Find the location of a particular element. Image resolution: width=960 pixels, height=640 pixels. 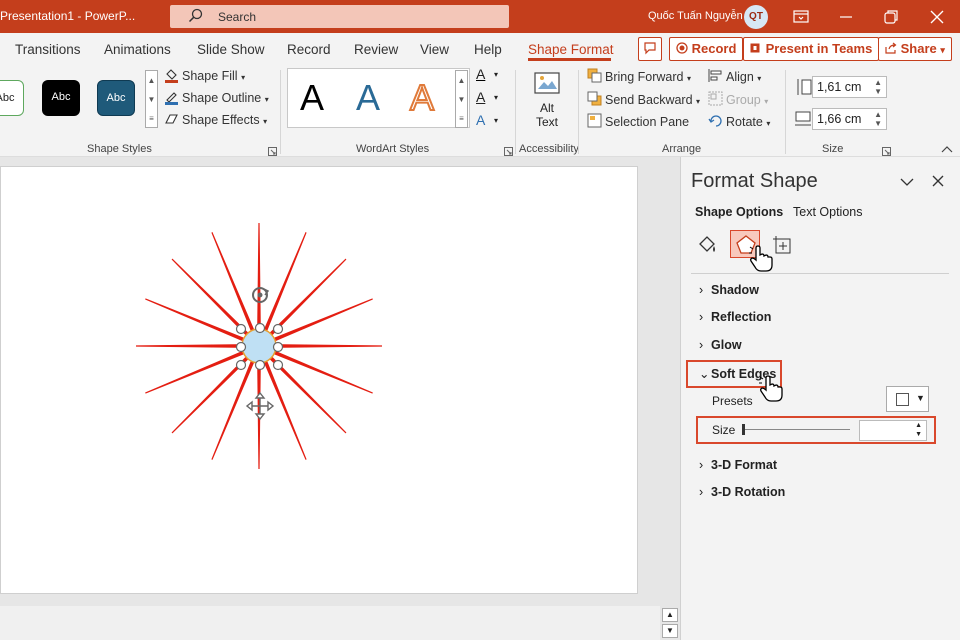

soft-edge-size-slider is located at coordinates (796, 429).